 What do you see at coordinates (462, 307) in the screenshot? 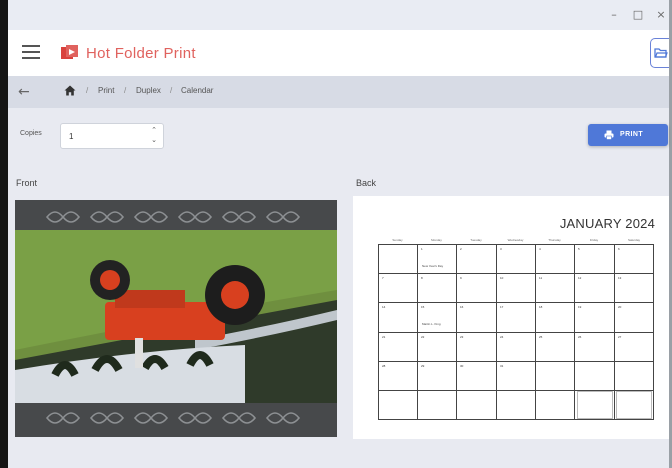
I see `calendar-day: 16` at bounding box center [462, 307].